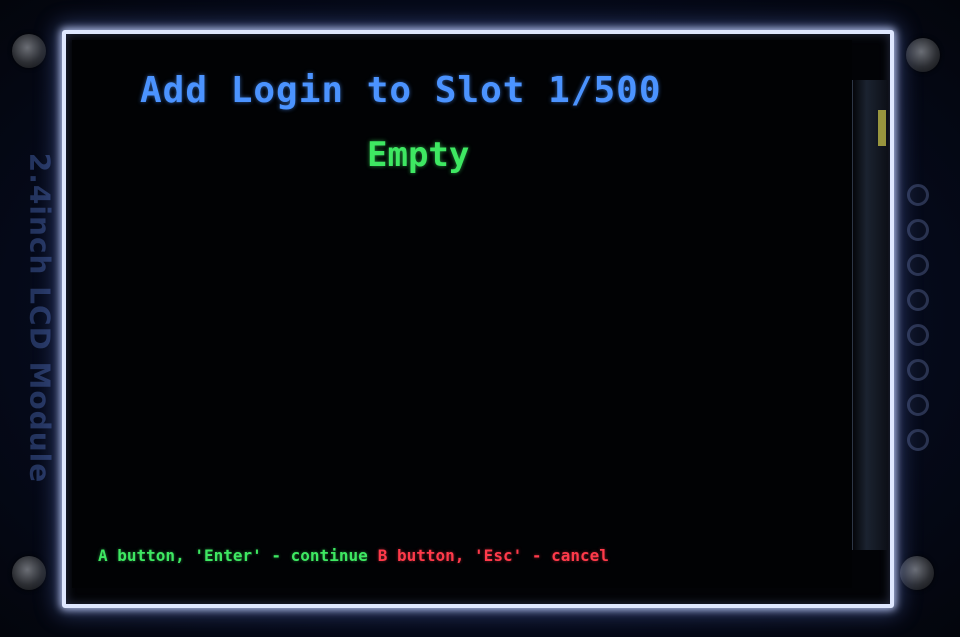 The image size is (960, 637). I want to click on mounting-hole-top-left, so click(29, 51).